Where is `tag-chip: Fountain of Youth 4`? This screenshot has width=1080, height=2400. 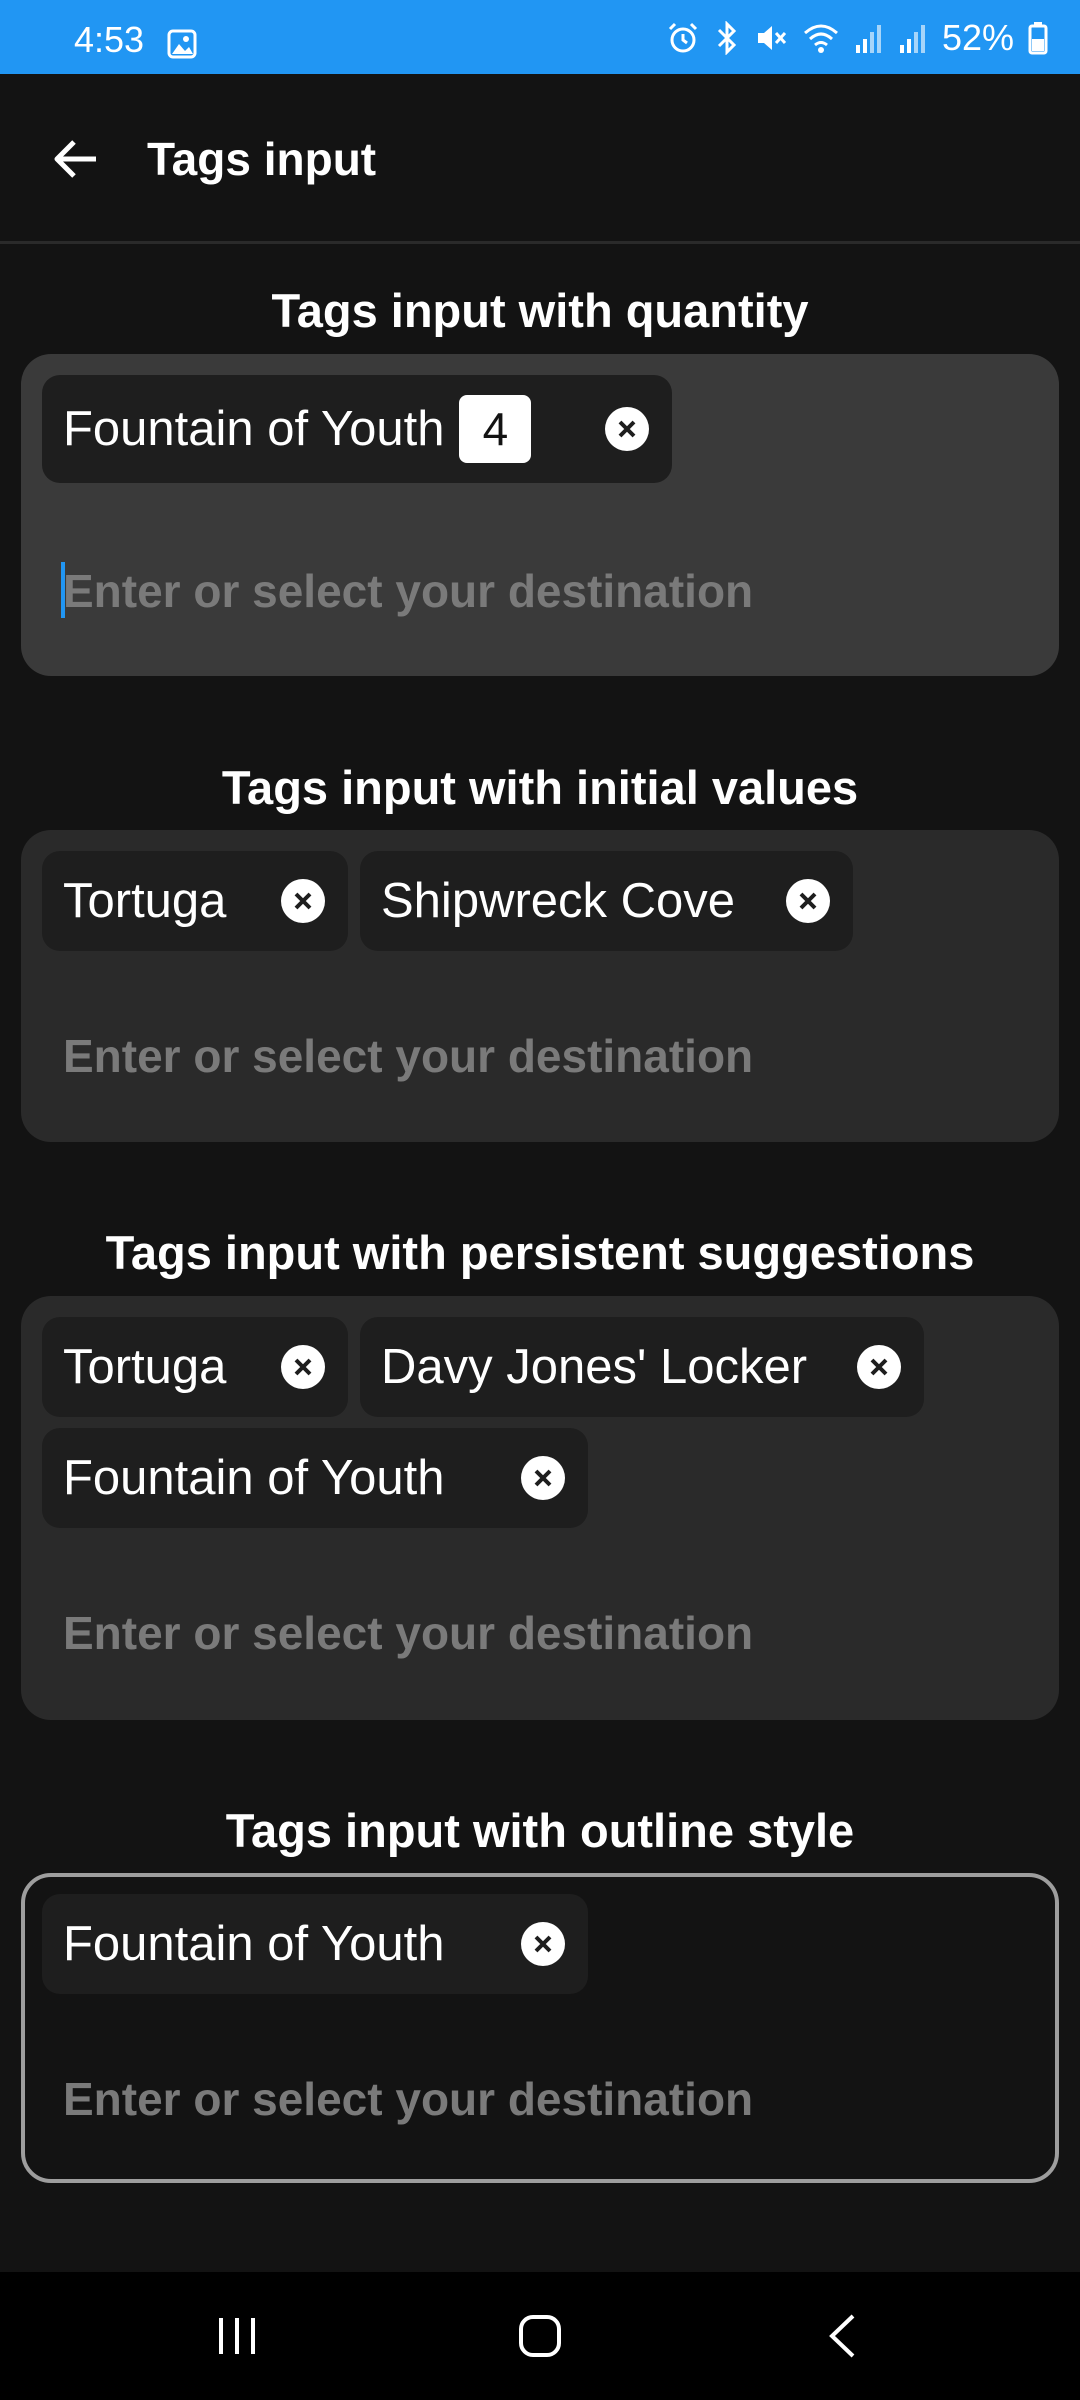
tag-chip: Fountain of Youth 4 is located at coordinates (357, 429).